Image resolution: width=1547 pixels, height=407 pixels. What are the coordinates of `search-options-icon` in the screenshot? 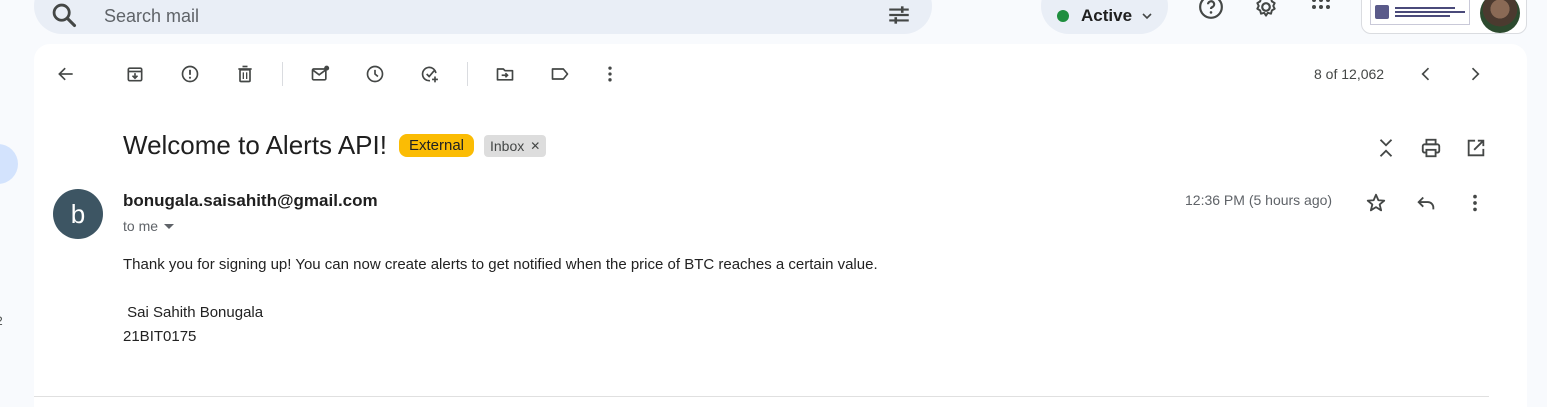 It's located at (899, 15).